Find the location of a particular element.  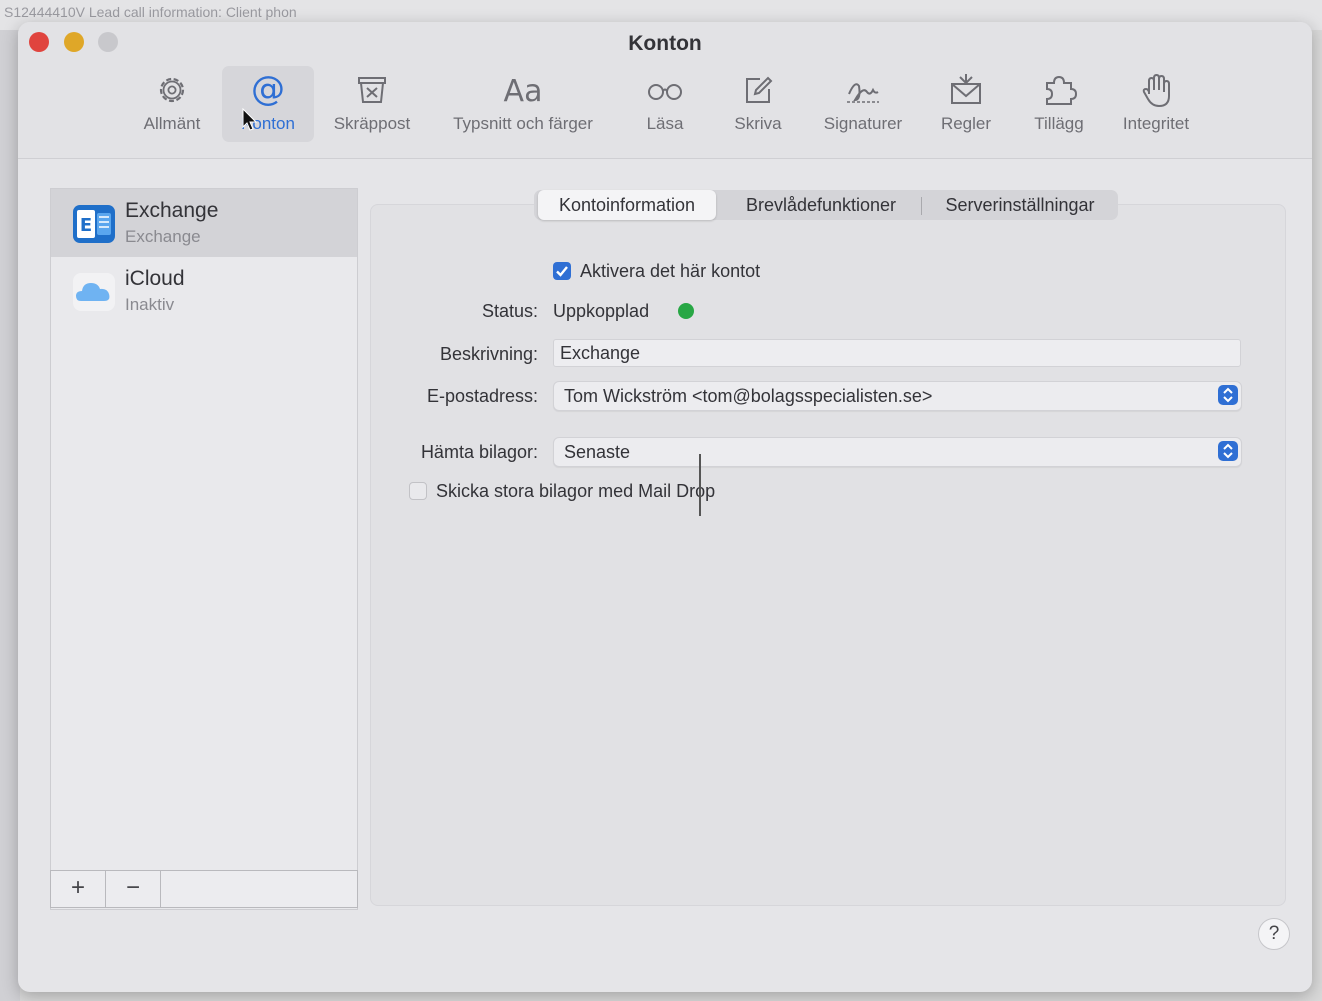

svg-text: Aa is located at coordinates (523, 91).